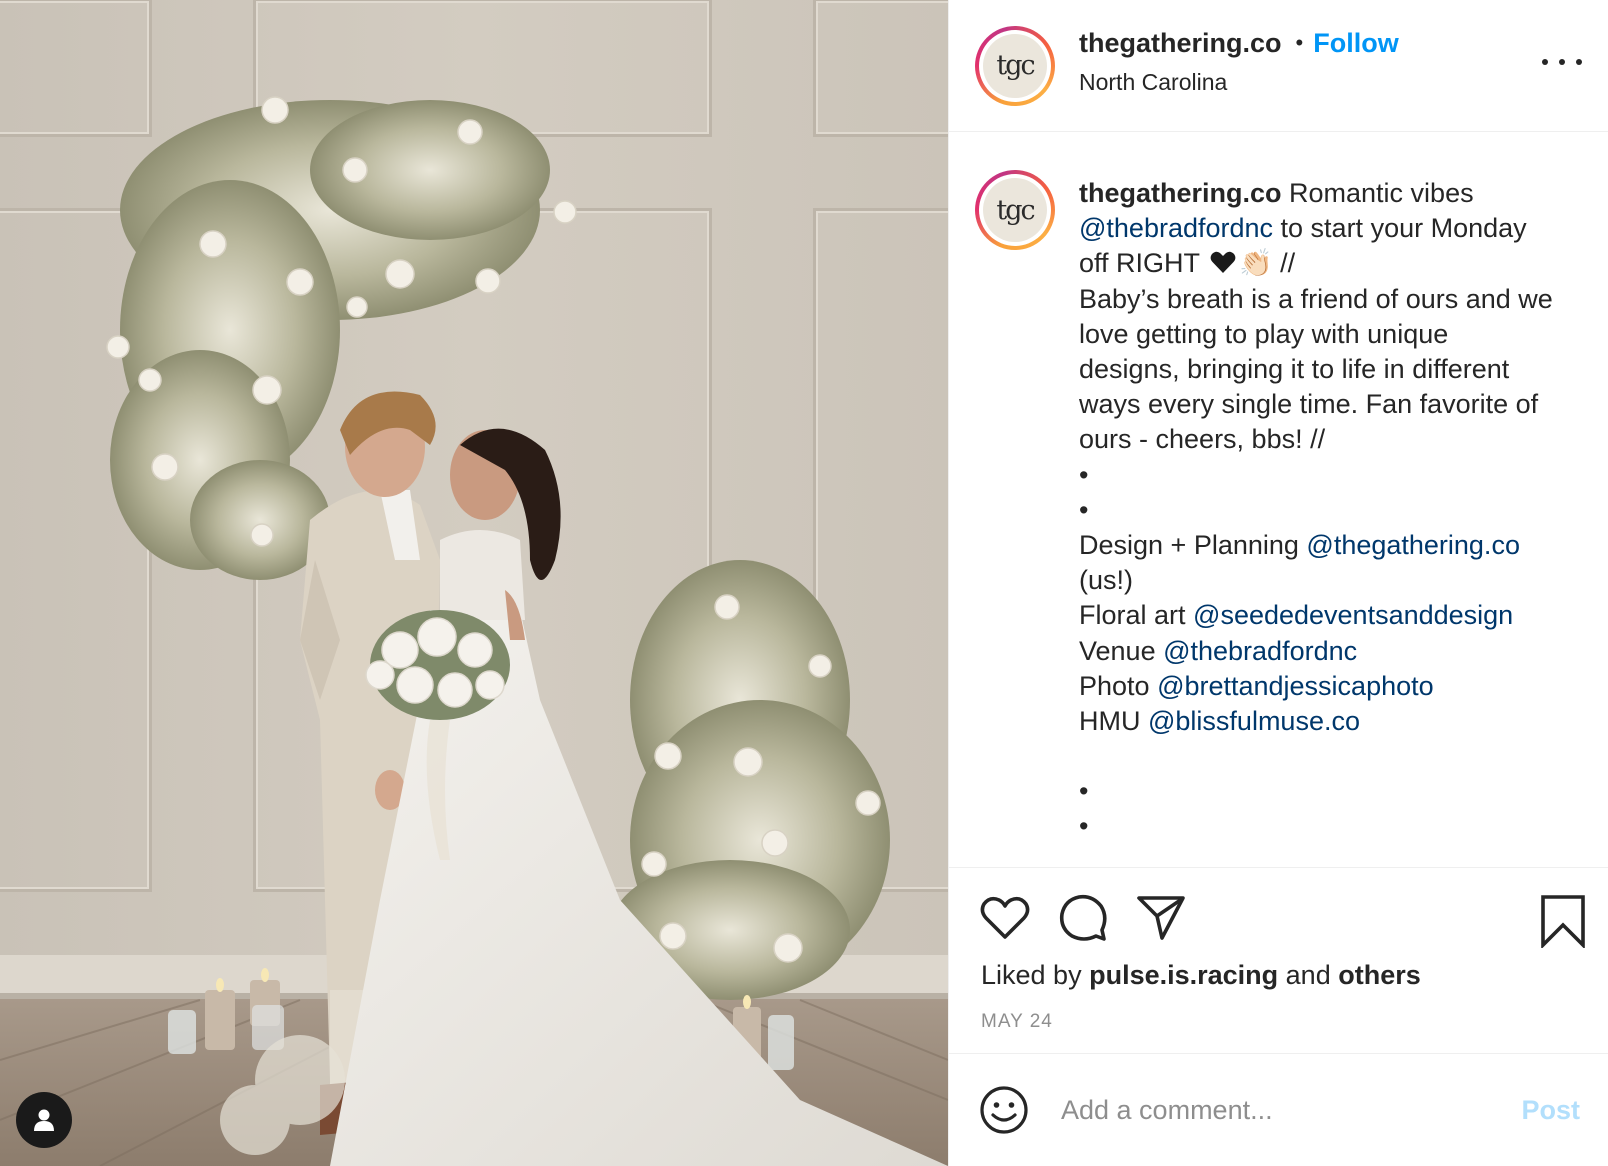 The height and width of the screenshot is (1166, 1608). I want to click on caption-body-line: Baby’s breath is a friend of ours and we, so click(1316, 298).